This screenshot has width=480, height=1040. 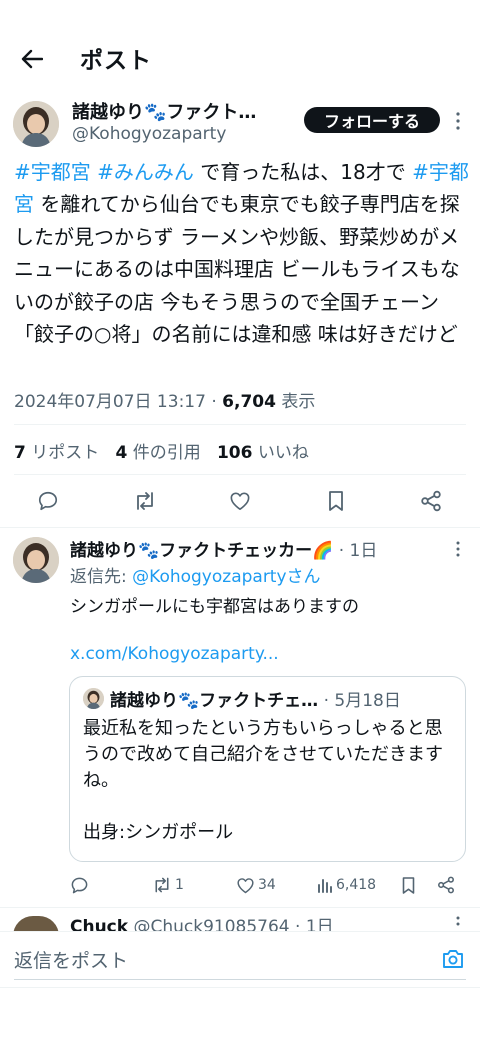 I want to click on post-stats: 7 リポスト 4 件の引用 106 いいね, so click(x=161, y=450).